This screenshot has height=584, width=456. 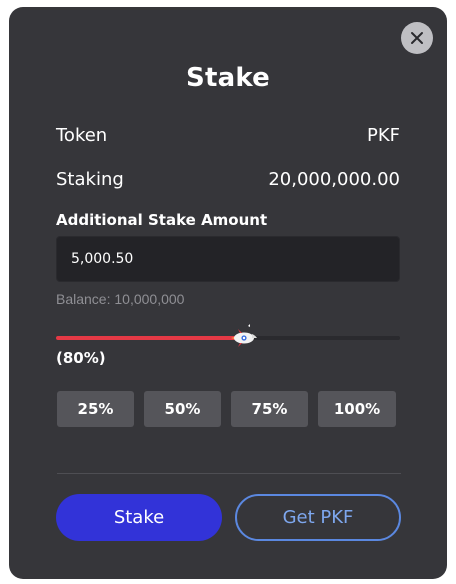 What do you see at coordinates (81, 358) in the screenshot?
I see `percent-label: (80%)` at bounding box center [81, 358].